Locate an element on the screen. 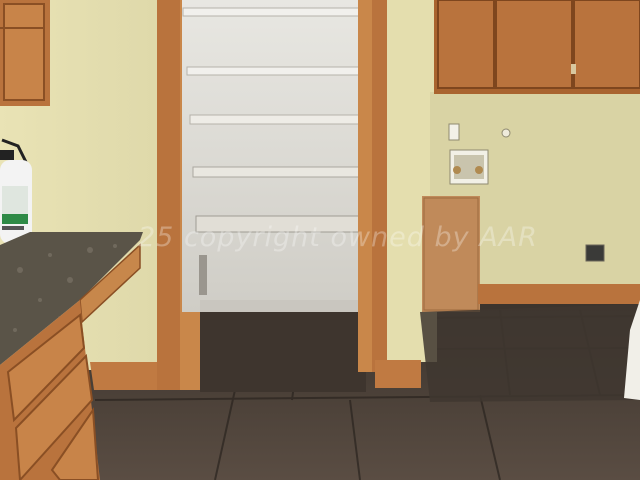 This screenshot has height=480, width=640. closet-hinge is located at coordinates (203, 275).